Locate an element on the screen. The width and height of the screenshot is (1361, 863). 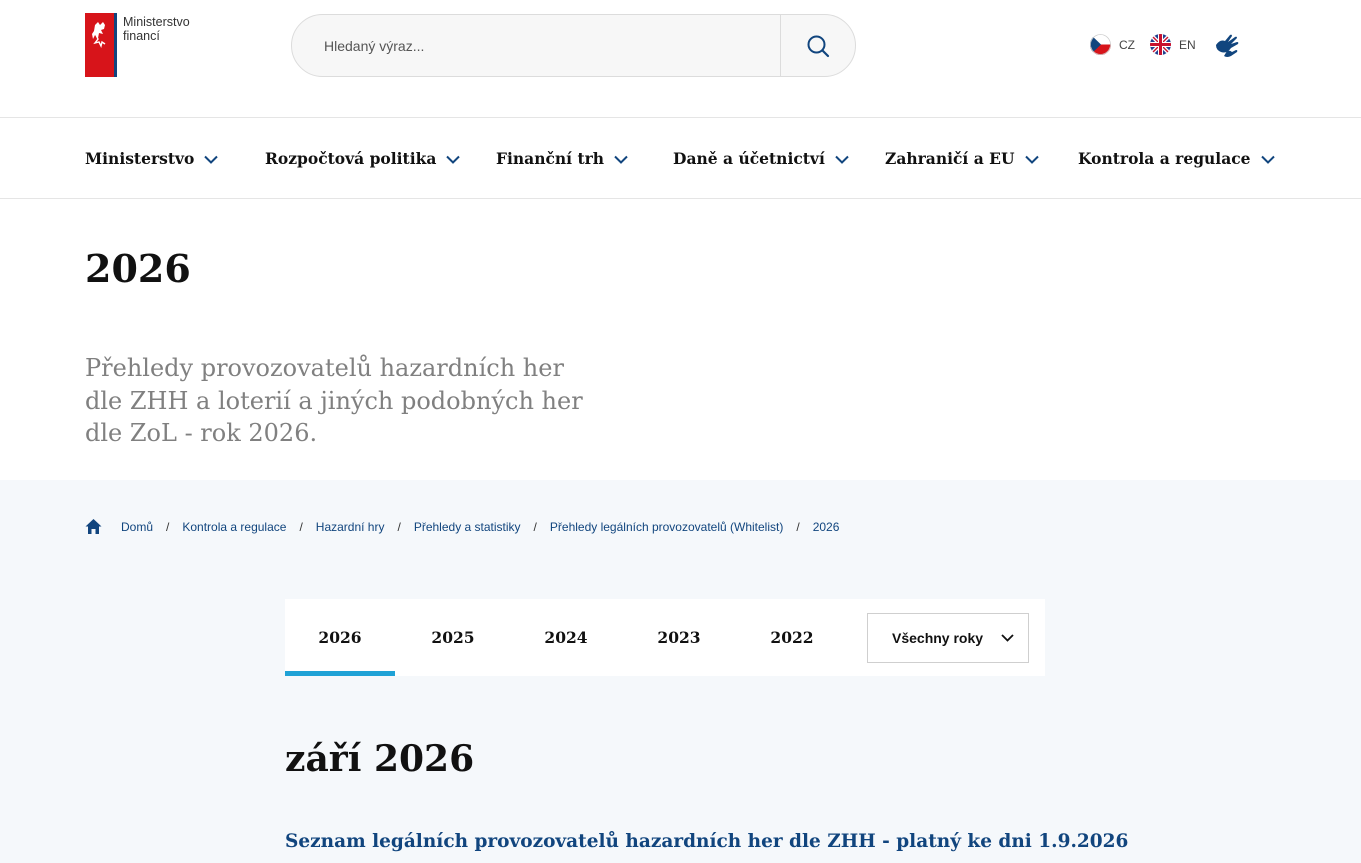
nav-item-financni-trh: Finanční trh is located at coordinates (562, 158).